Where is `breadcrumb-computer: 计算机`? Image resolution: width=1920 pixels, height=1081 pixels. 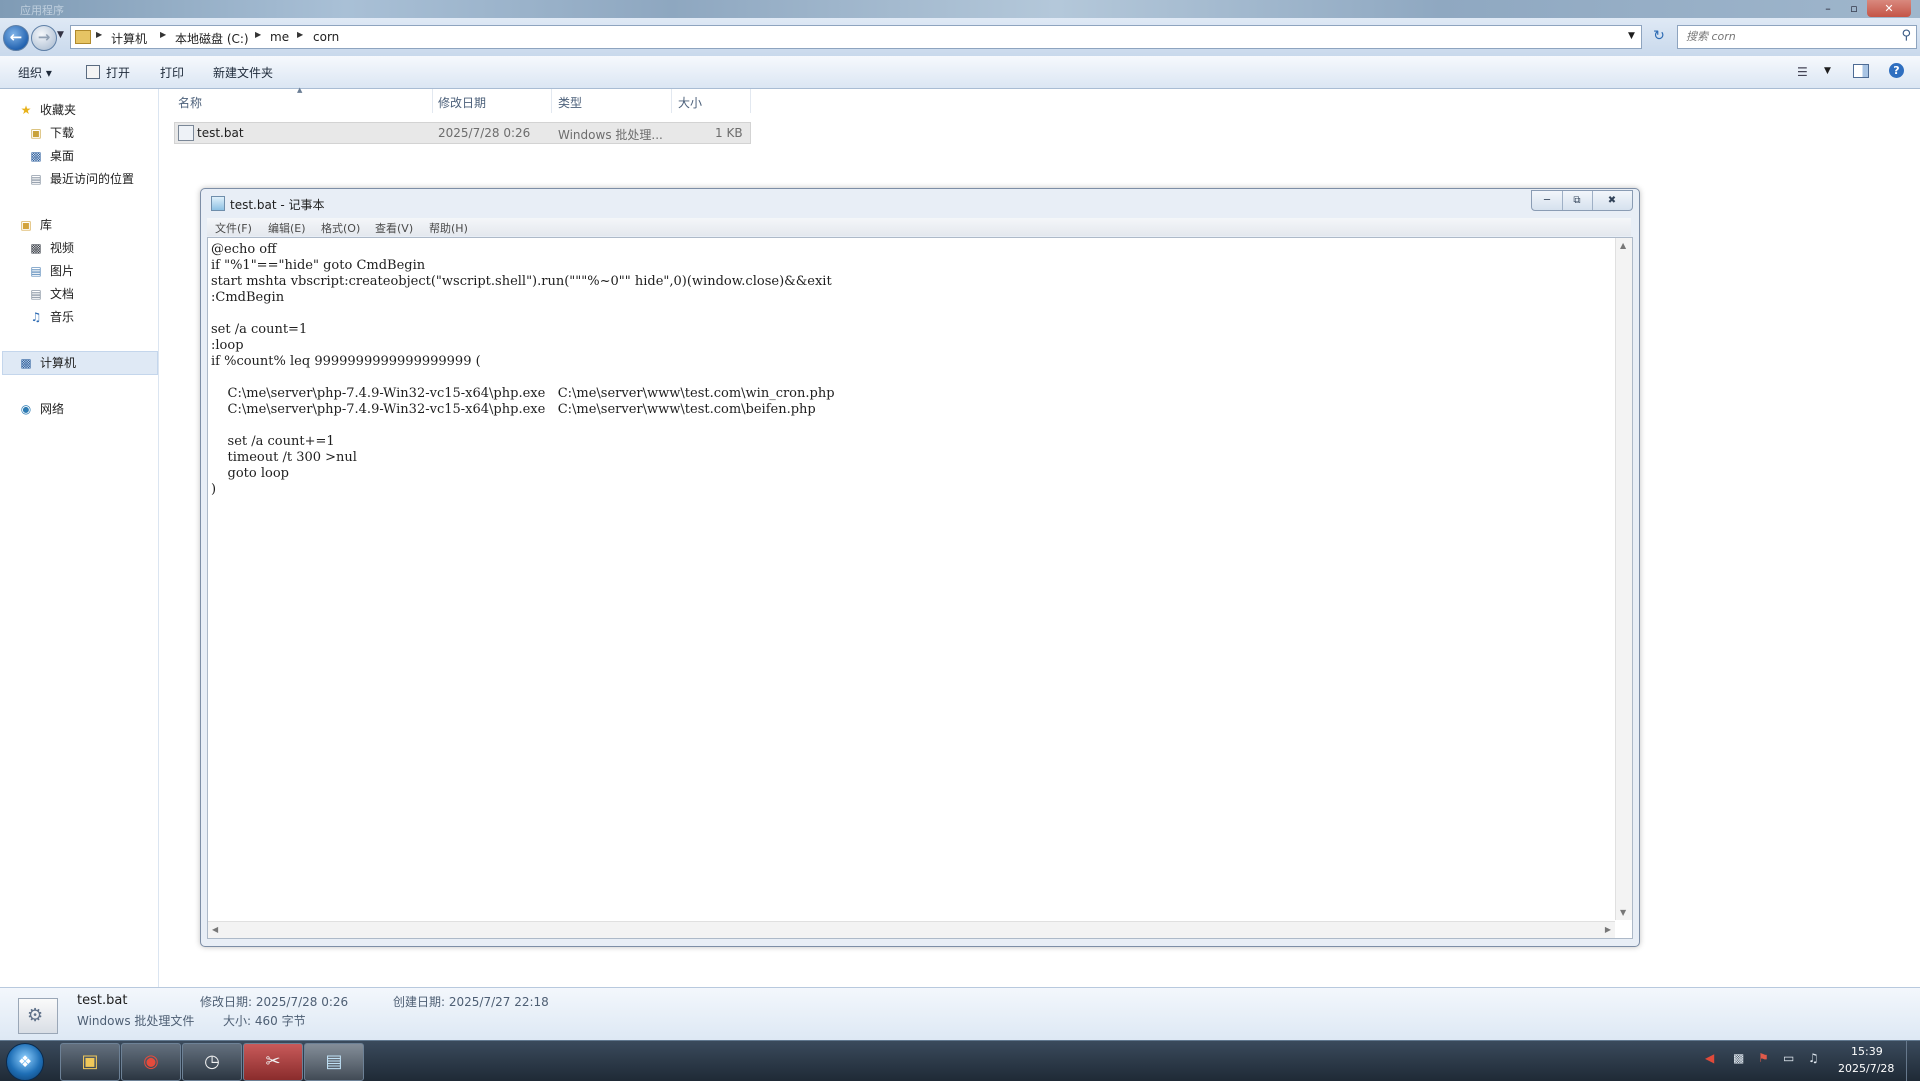 breadcrumb-computer: 计算机 is located at coordinates (129, 38).